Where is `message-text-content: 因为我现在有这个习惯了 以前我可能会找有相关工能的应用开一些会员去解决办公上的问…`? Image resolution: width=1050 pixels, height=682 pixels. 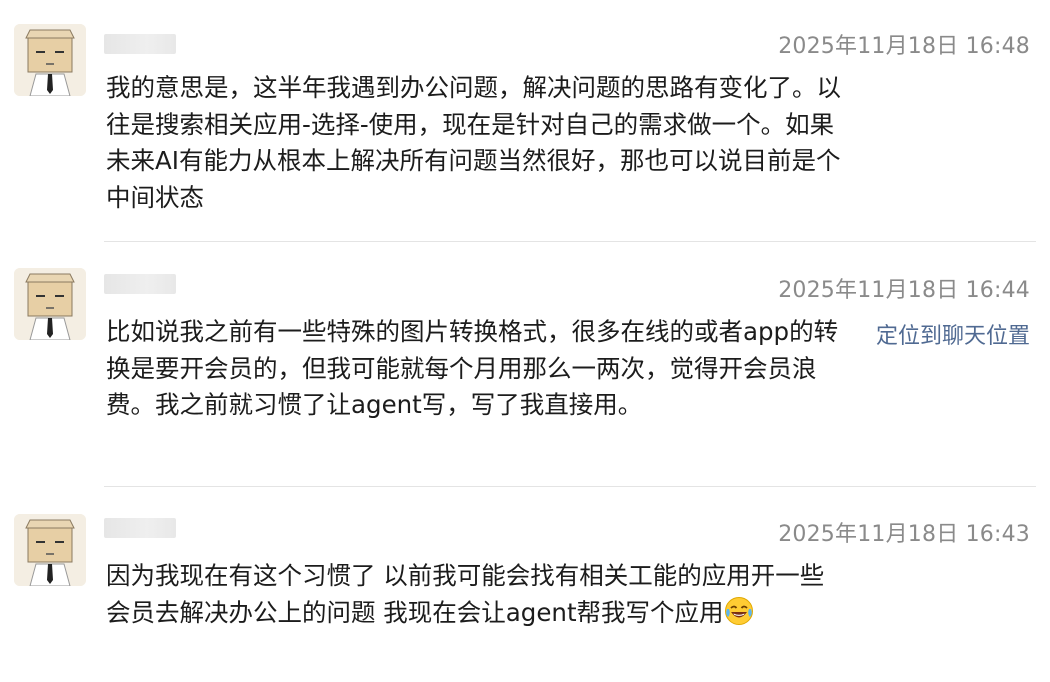 message-text-content: 因为我现在有这个习惯了 以前我可能会找有相关工能的应用开一些会员去解决办公上的问… is located at coordinates (465, 594).